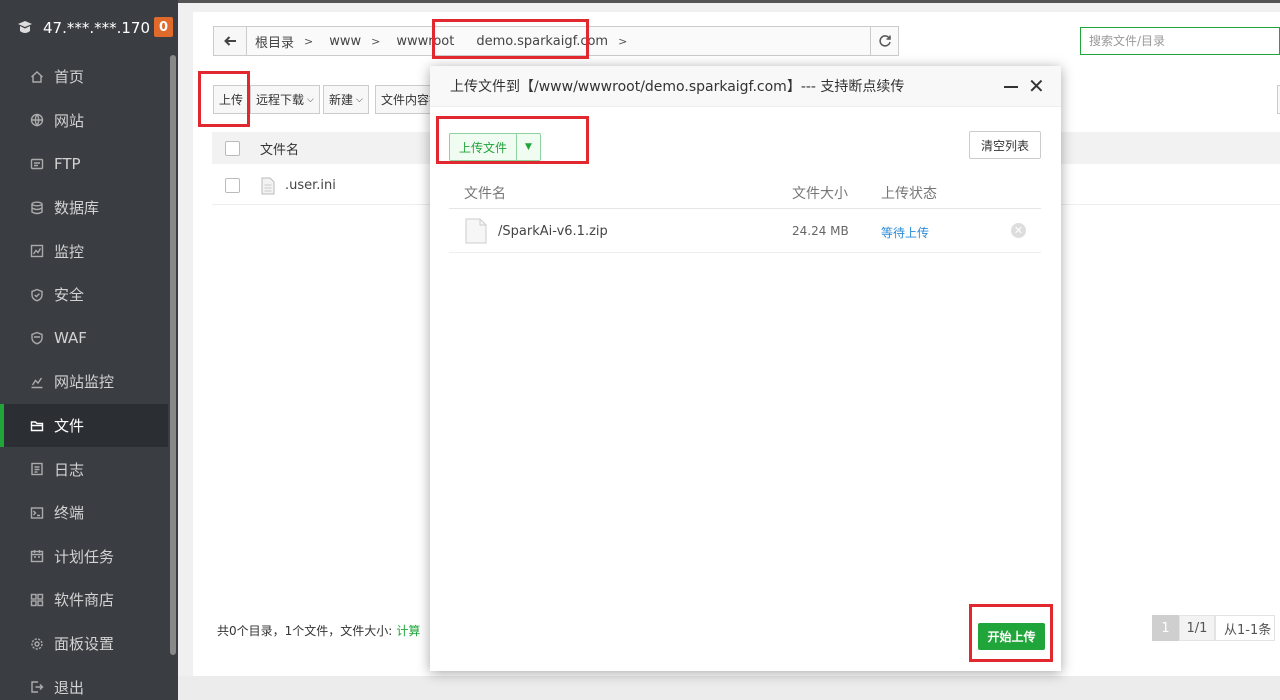 This screenshot has width=1280, height=700. What do you see at coordinates (230, 41) in the screenshot?
I see `back-button` at bounding box center [230, 41].